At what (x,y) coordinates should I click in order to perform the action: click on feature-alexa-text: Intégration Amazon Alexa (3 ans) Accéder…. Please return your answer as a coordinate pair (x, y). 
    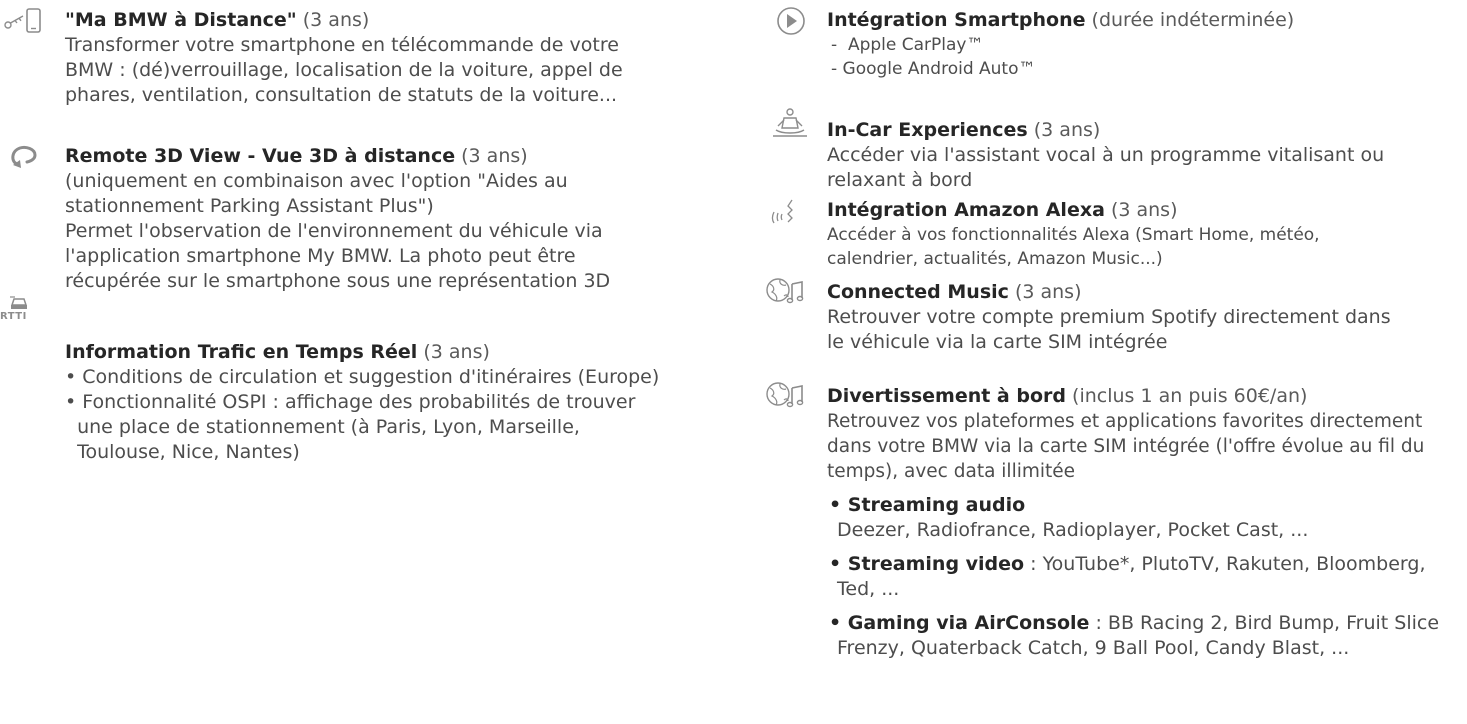
    Looking at the image, I should click on (1147, 234).